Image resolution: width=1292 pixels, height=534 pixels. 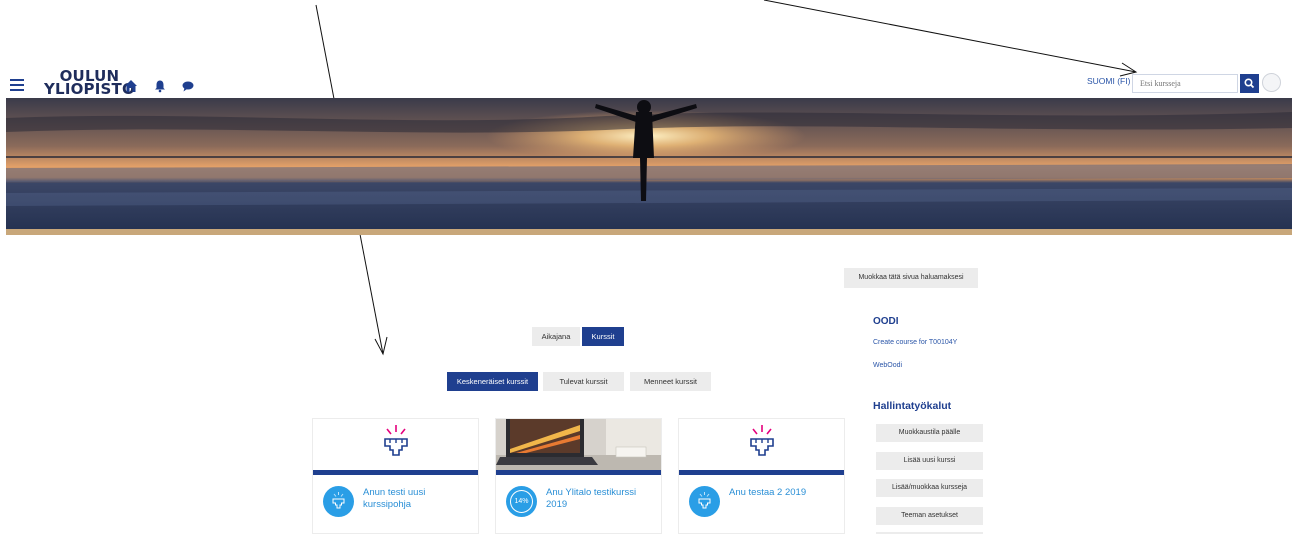 I want to click on chat-icon, so click(x=188, y=86).